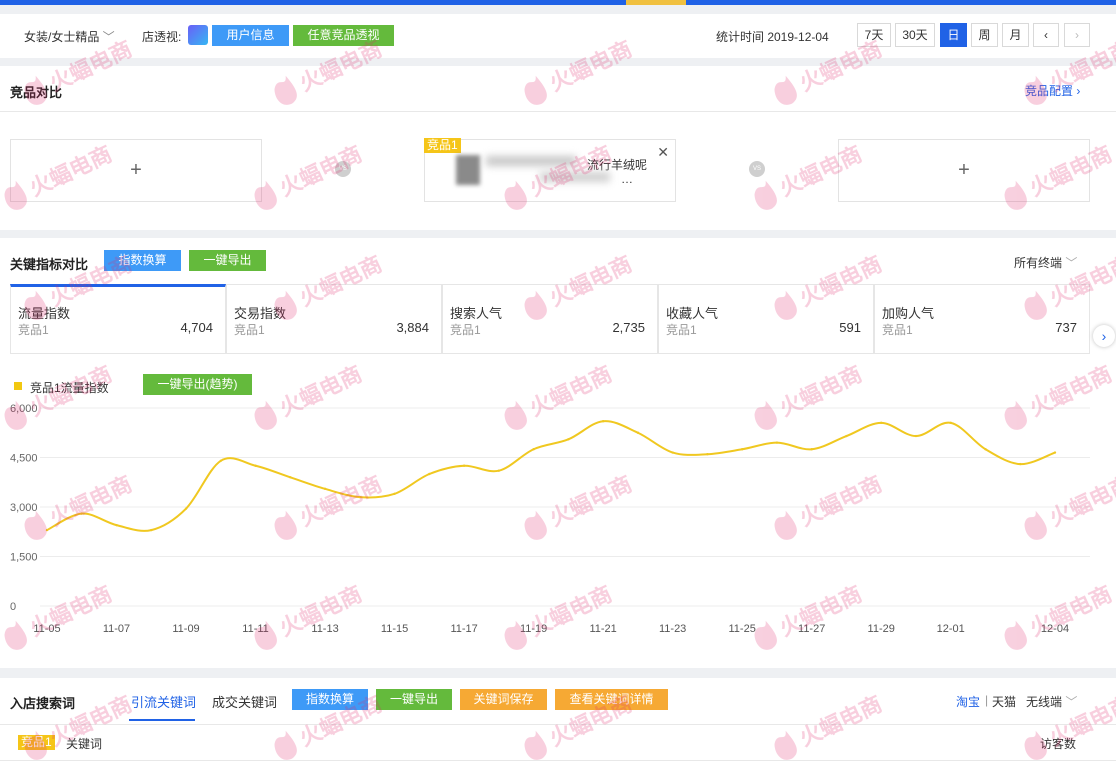  I want to click on competitor-config-link: 竞品配置 ›, so click(1052, 90).